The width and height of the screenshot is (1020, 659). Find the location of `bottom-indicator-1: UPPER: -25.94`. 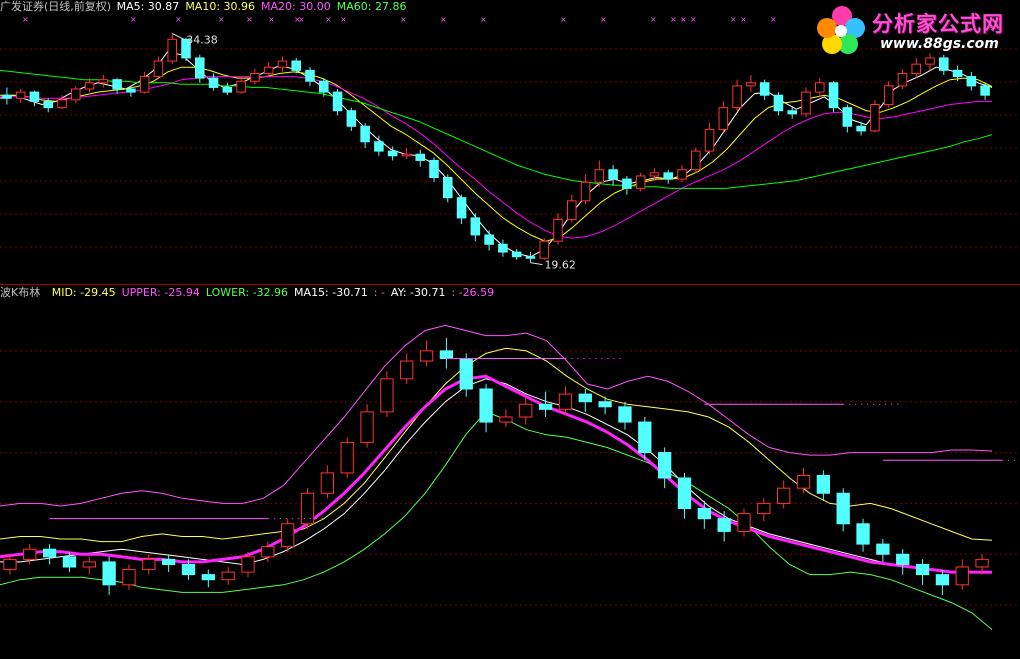

bottom-indicator-1: UPPER: -25.94 is located at coordinates (160, 292).